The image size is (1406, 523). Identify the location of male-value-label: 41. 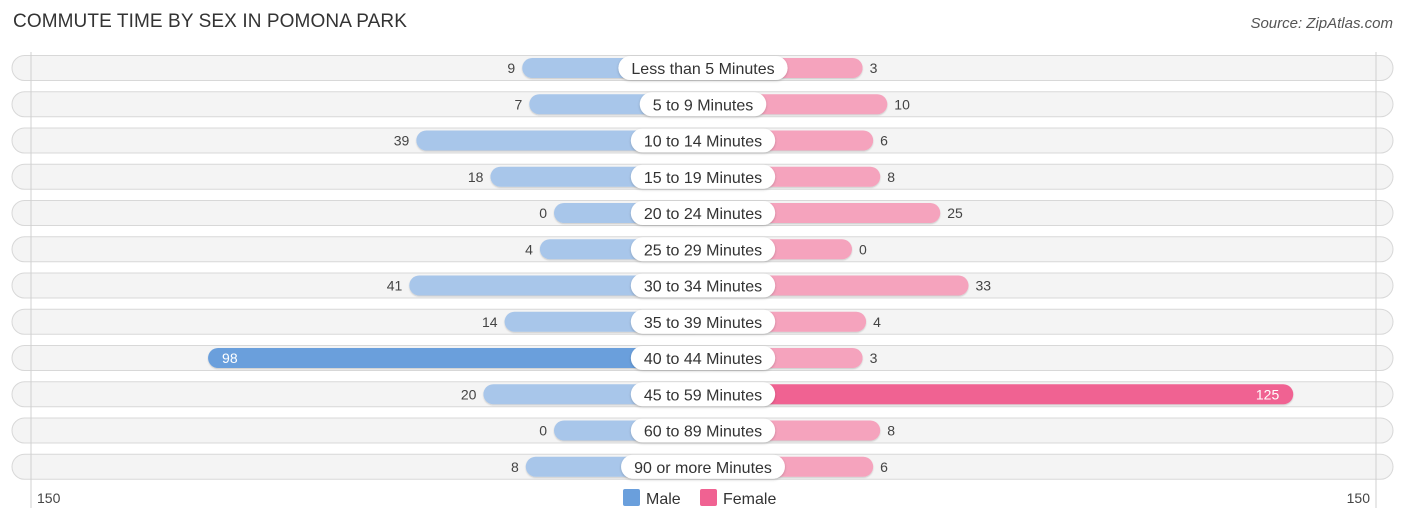
(395, 286).